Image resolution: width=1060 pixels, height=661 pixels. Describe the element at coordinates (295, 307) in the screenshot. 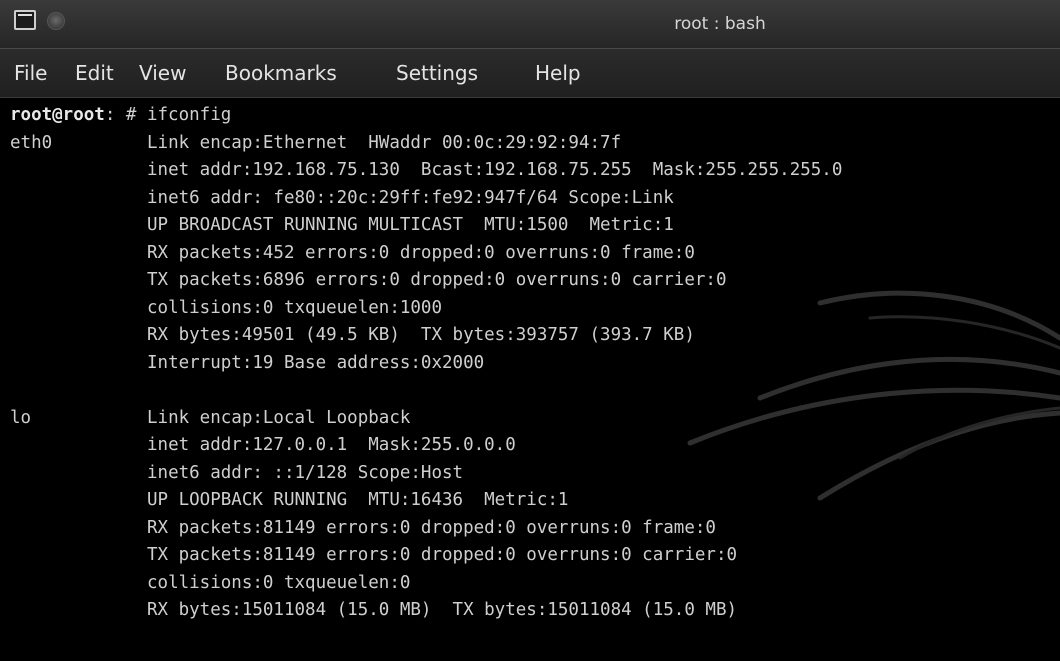

I see `output-text: collisions:0 txqueuelen:1000` at that location.